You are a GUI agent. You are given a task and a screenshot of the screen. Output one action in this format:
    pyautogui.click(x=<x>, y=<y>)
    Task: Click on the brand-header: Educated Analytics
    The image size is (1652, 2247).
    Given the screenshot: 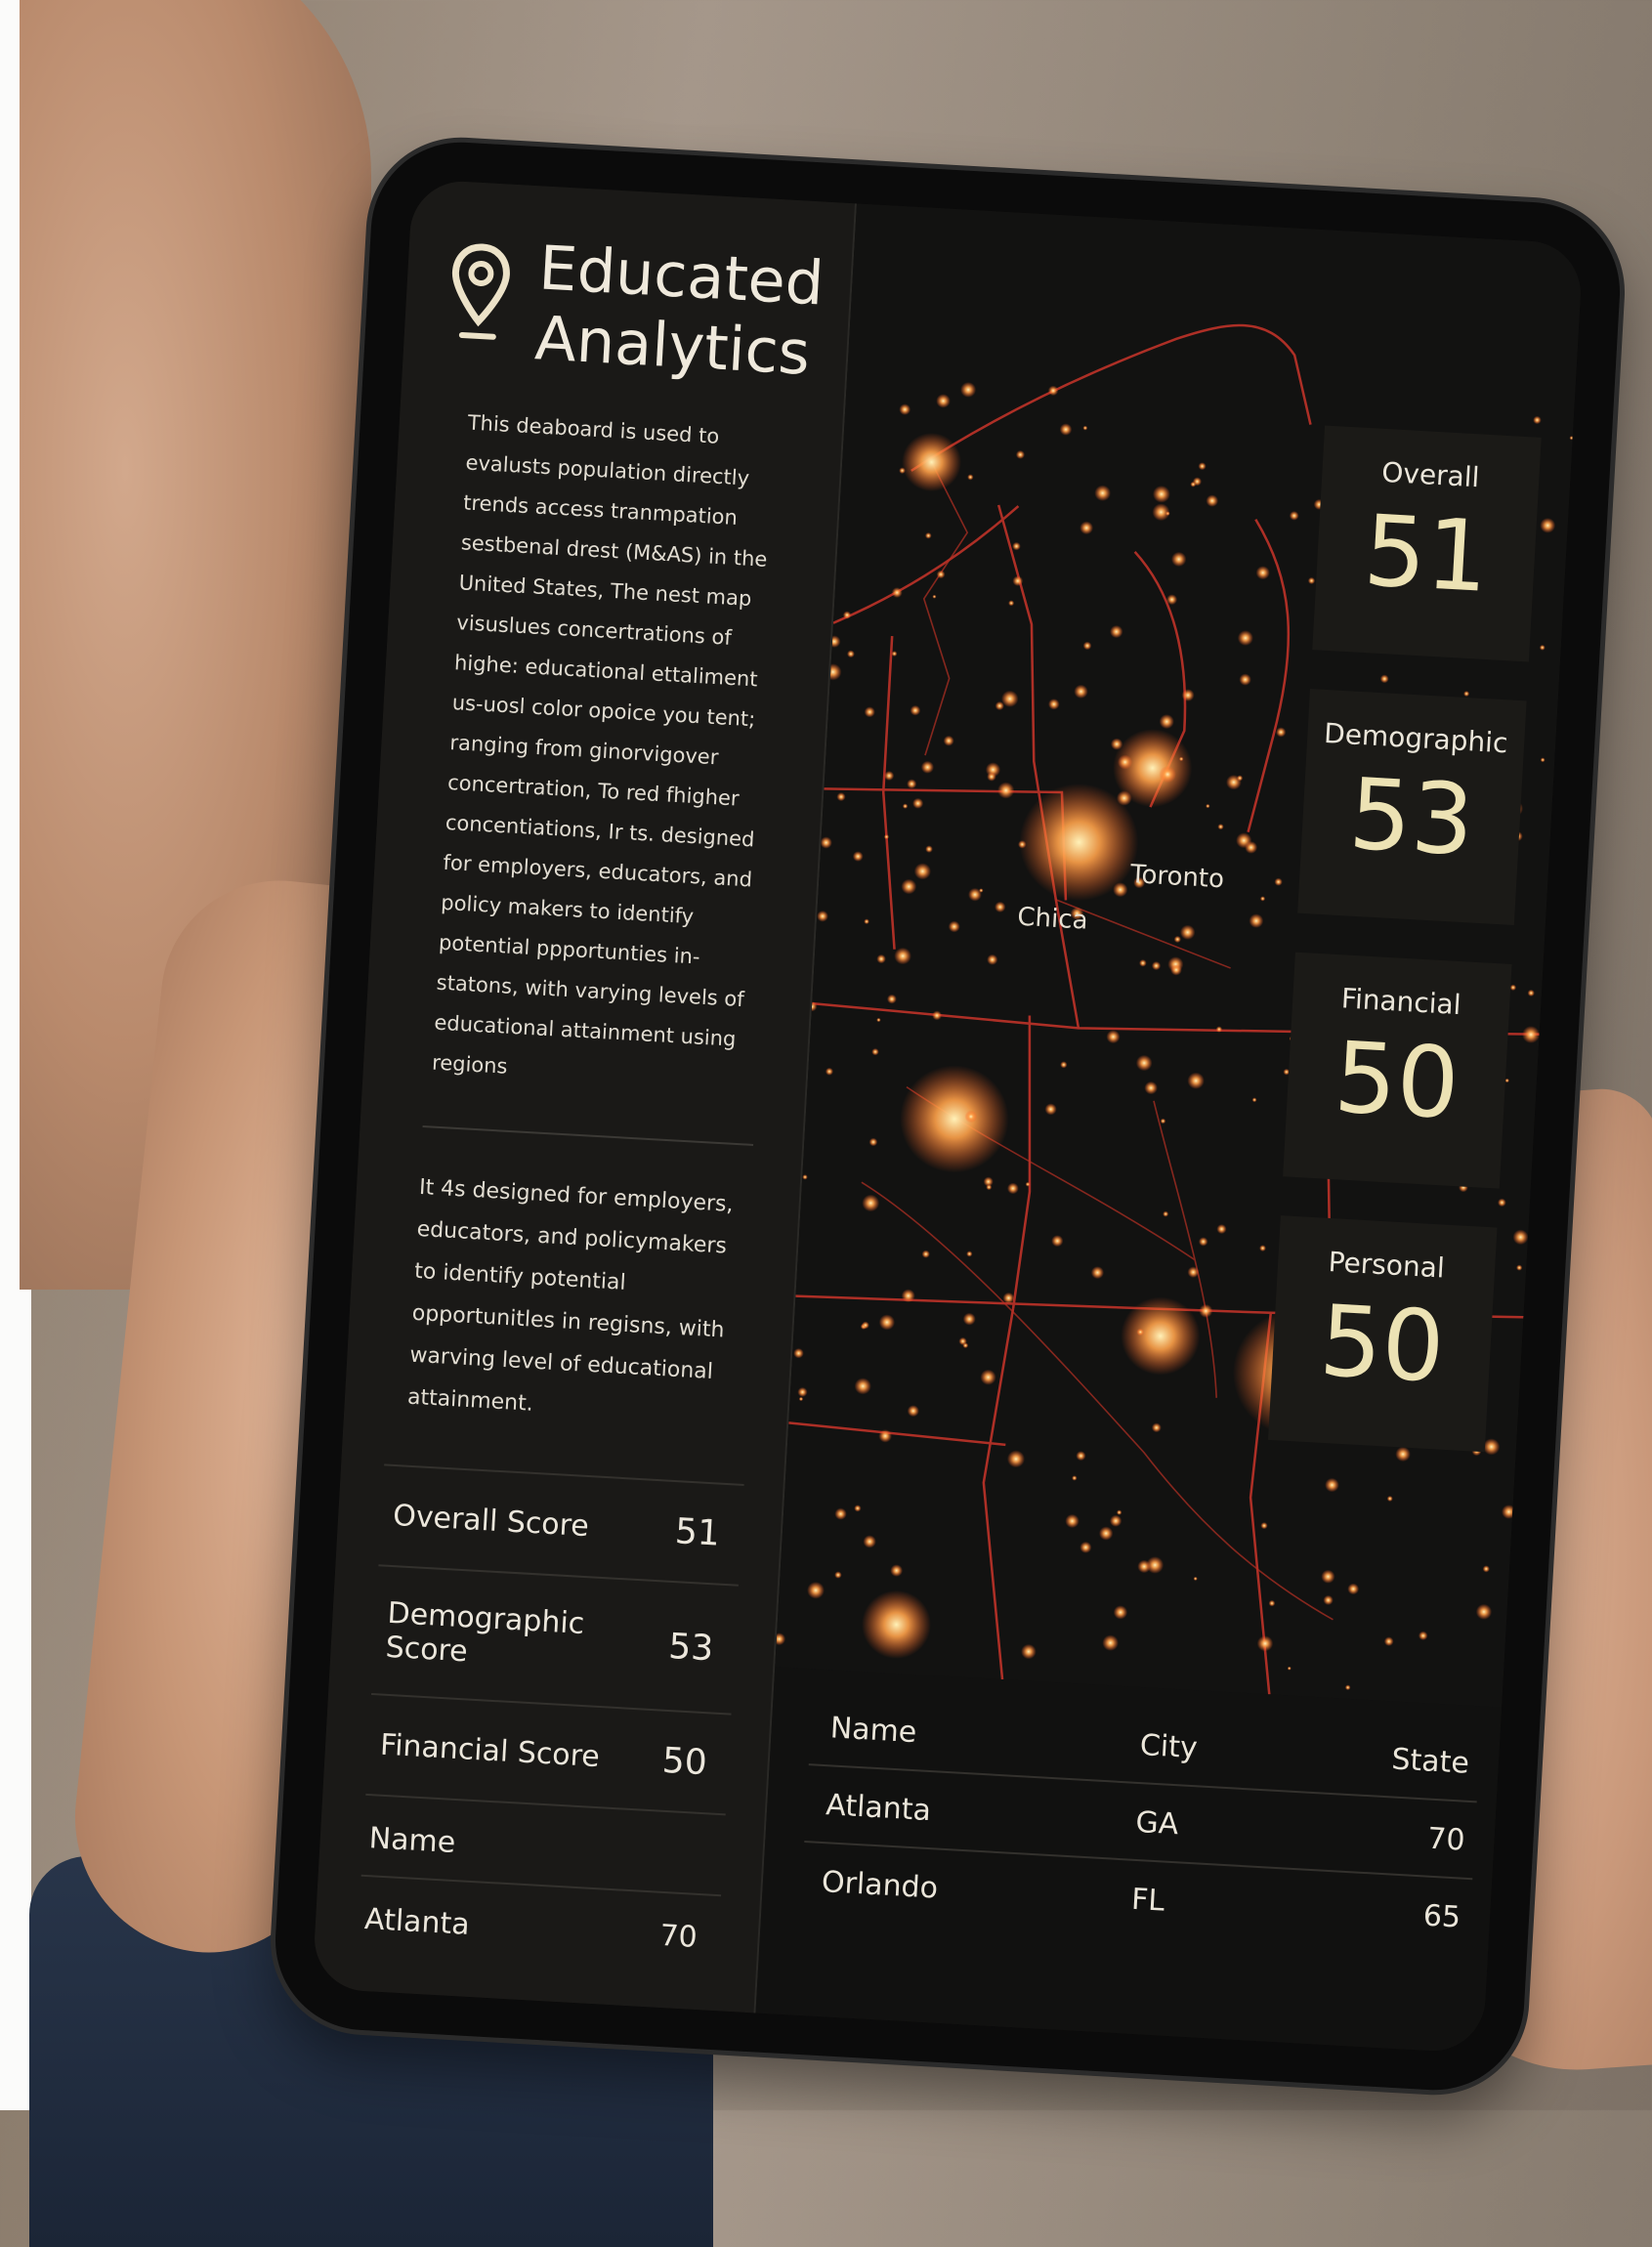 What is the action you would take?
    pyautogui.click(x=635, y=308)
    